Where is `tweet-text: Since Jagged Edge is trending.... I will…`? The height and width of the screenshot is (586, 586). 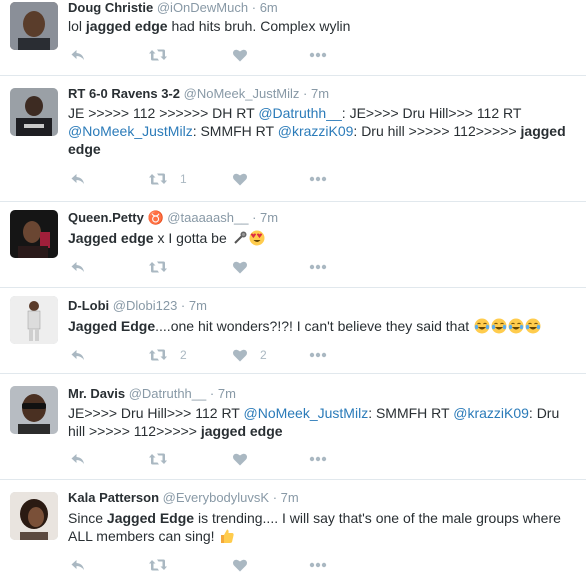 tweet-text: Since Jagged Edge is trending.... I will… is located at coordinates (321, 527).